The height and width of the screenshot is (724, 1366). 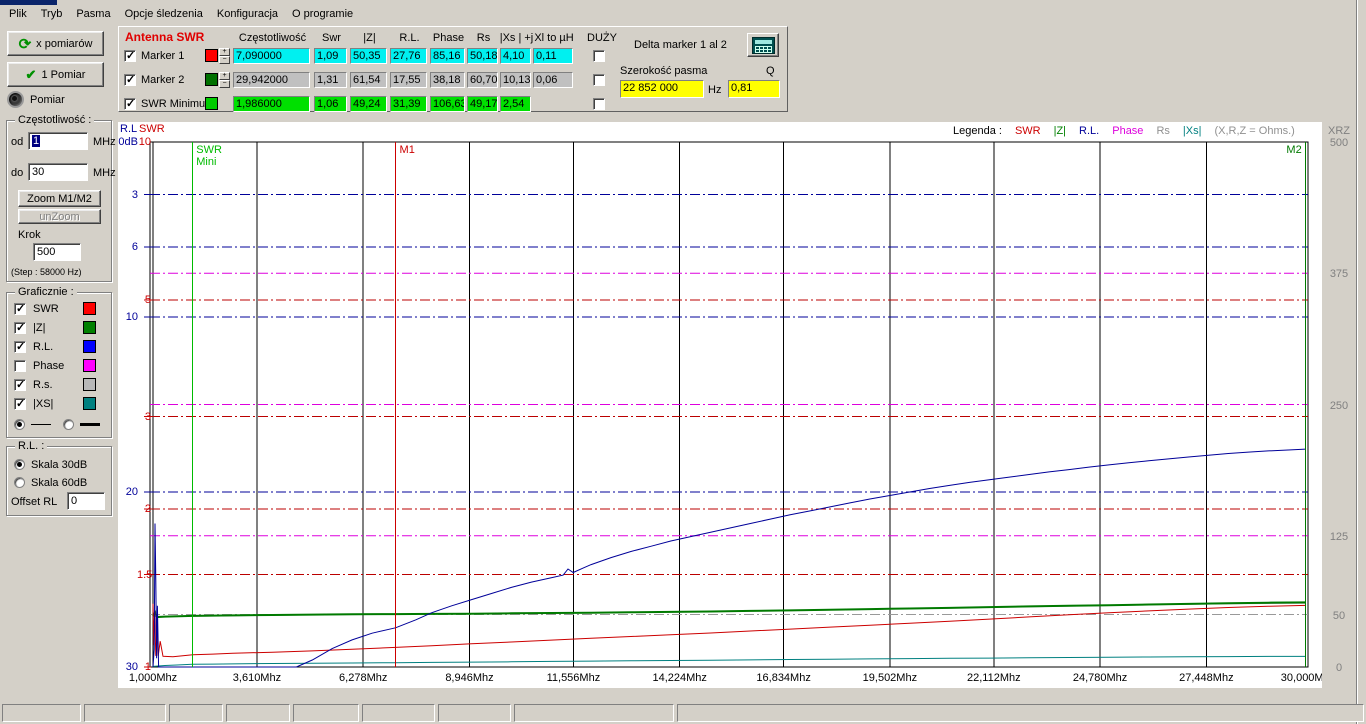 What do you see at coordinates (322, 14) in the screenshot?
I see `menu-item-6: O programie` at bounding box center [322, 14].